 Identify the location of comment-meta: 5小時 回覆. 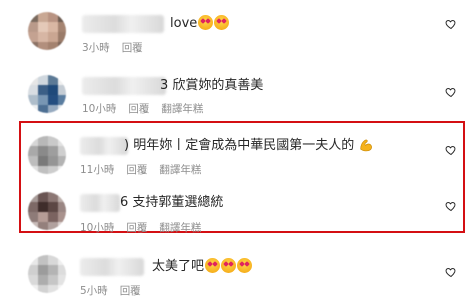
(116, 290).